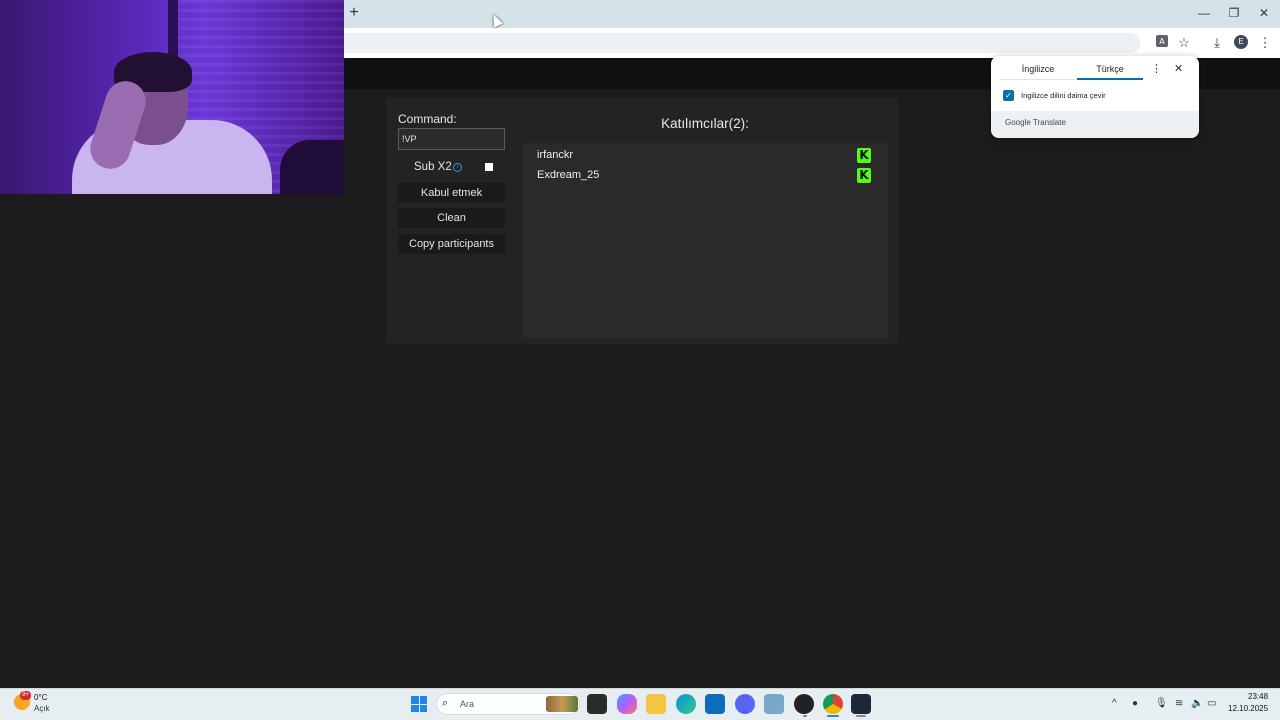  Describe the element at coordinates (1110, 69) in the screenshot. I see `tab-target-language: Türkçe` at that location.